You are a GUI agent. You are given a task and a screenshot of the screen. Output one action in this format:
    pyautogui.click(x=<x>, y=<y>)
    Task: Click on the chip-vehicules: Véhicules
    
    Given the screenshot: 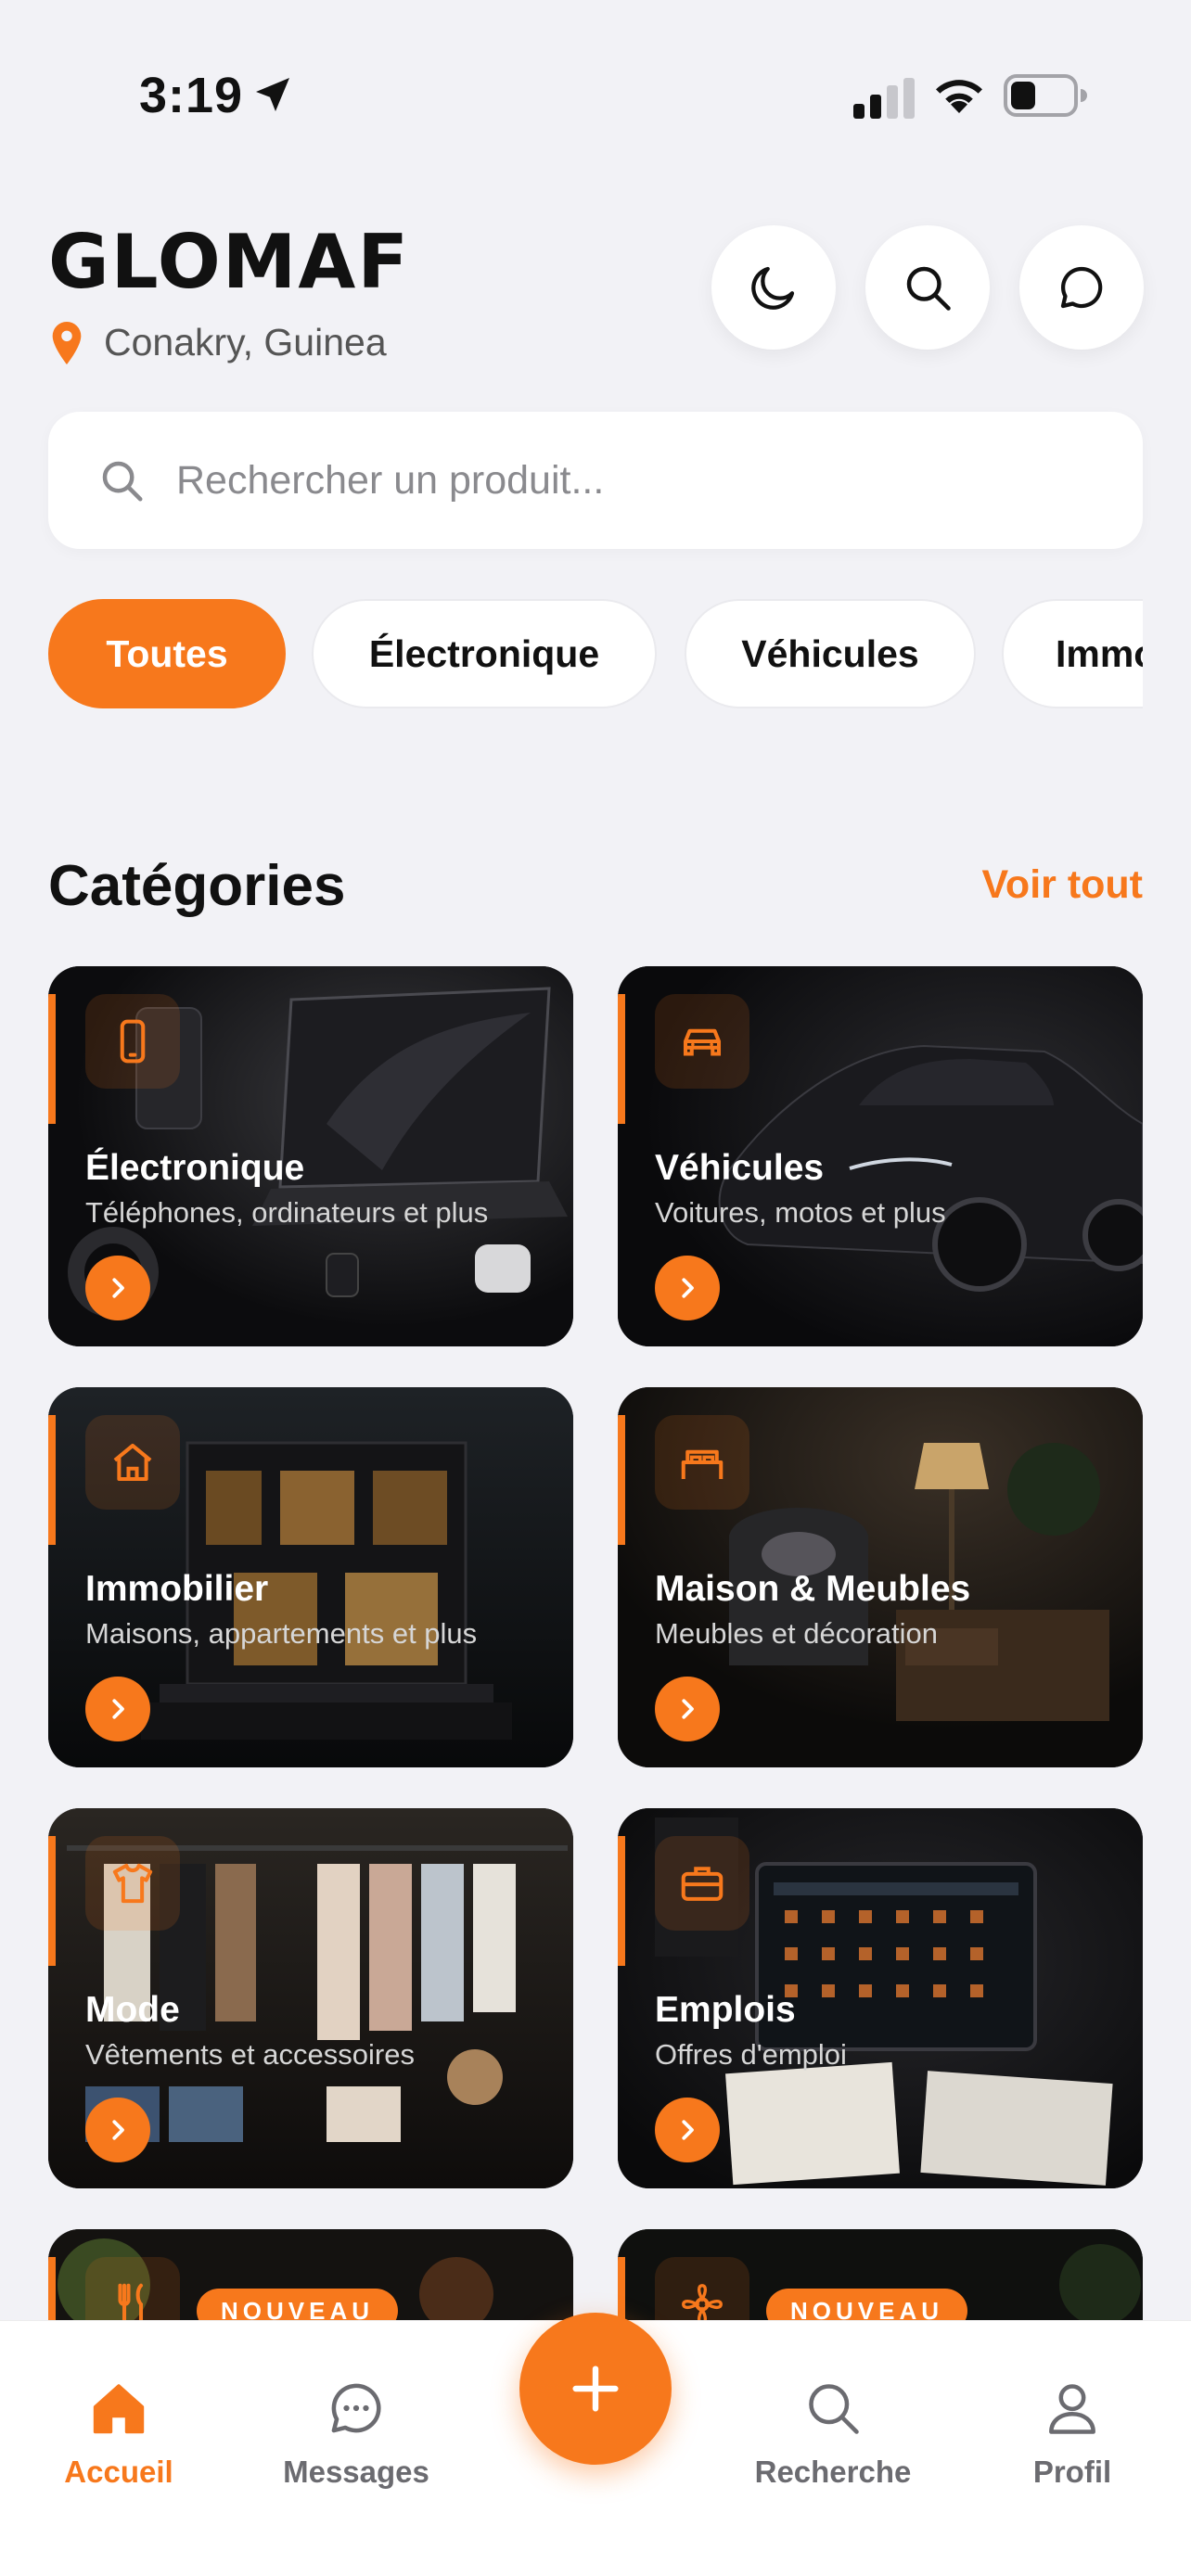 What is the action you would take?
    pyautogui.click(x=830, y=653)
    